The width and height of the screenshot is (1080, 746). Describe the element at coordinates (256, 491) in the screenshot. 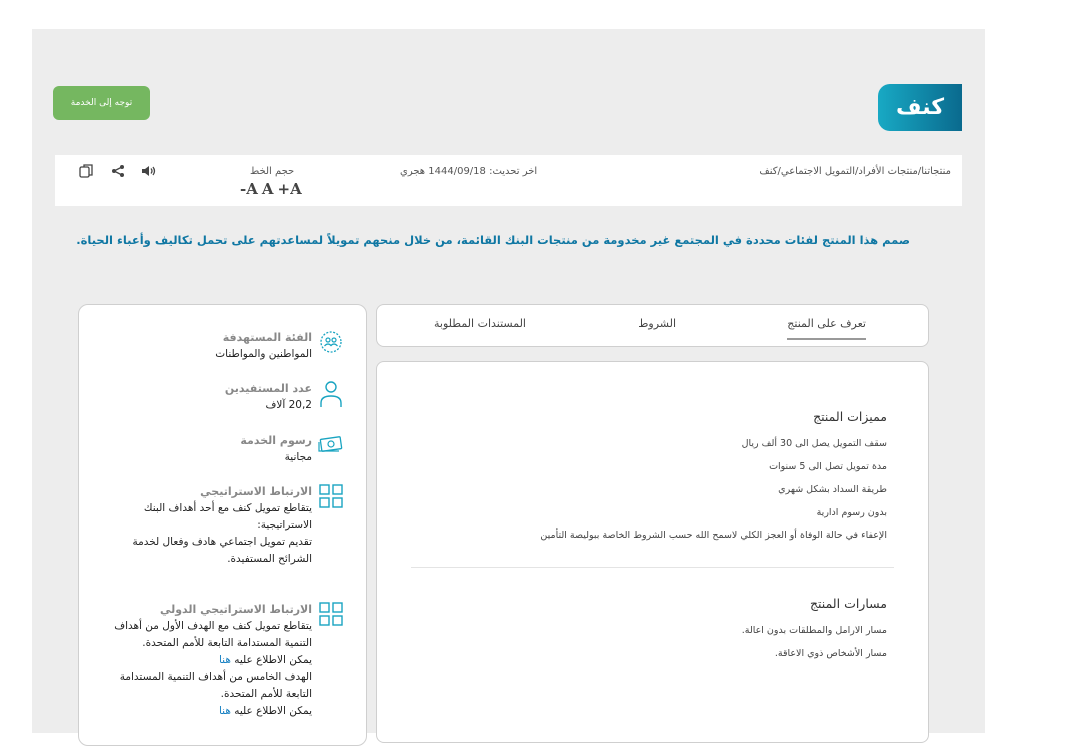

I see `strategic-link-title: الارتباط الاستراتيجي` at that location.